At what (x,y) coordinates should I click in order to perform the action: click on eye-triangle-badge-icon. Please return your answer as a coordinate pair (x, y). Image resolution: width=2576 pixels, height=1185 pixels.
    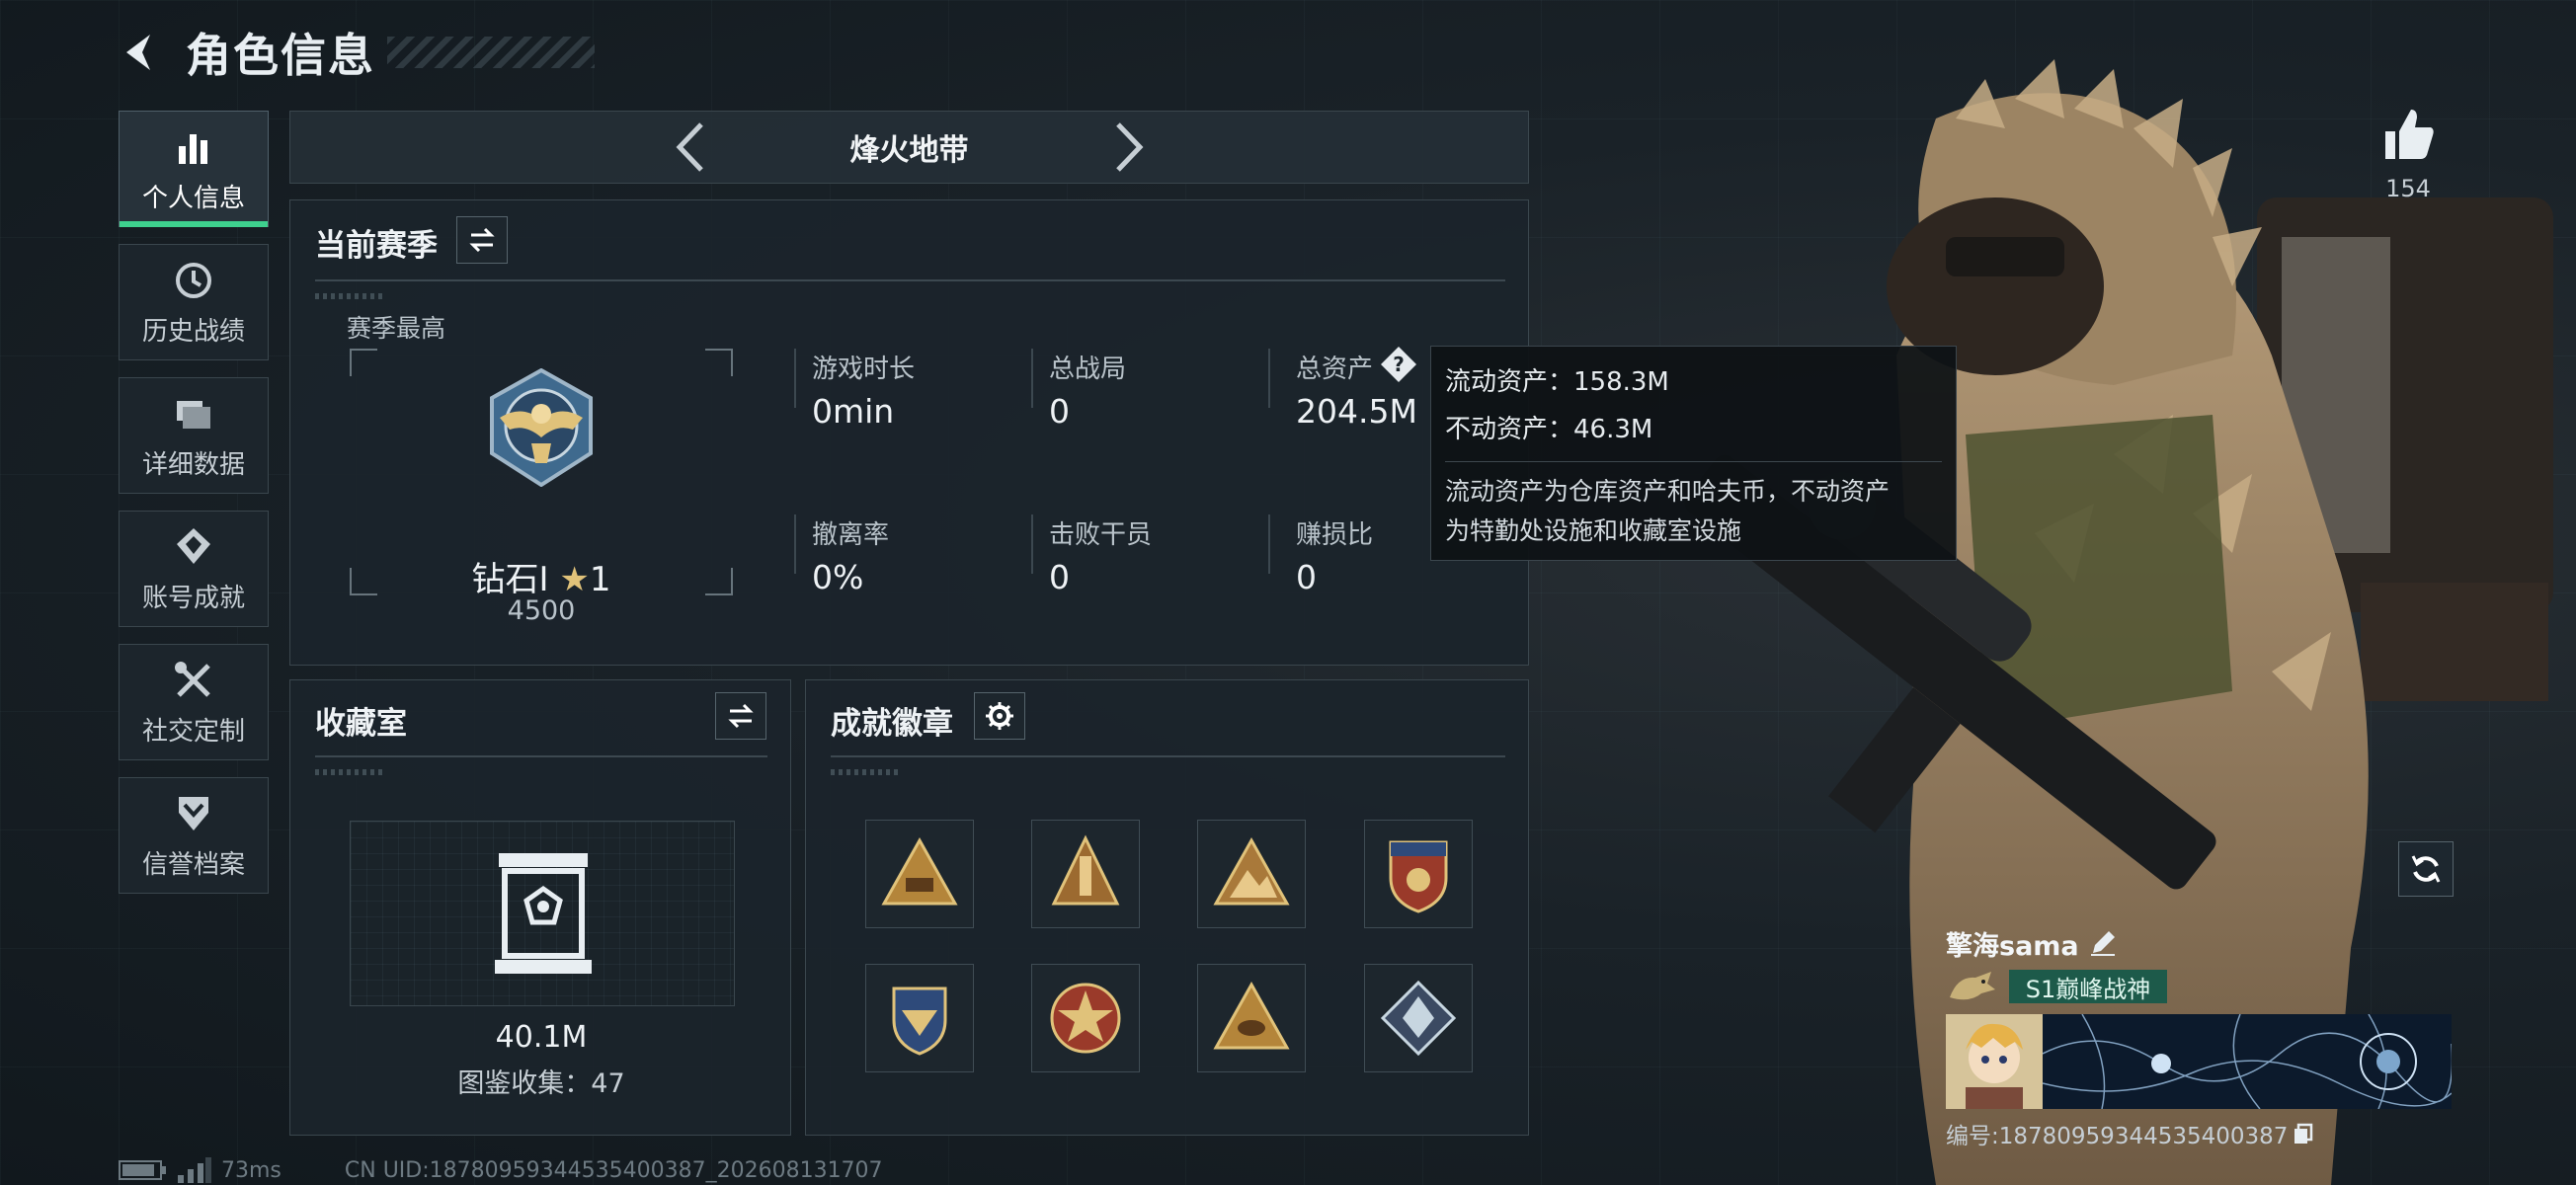
    Looking at the image, I should click on (1251, 1016).